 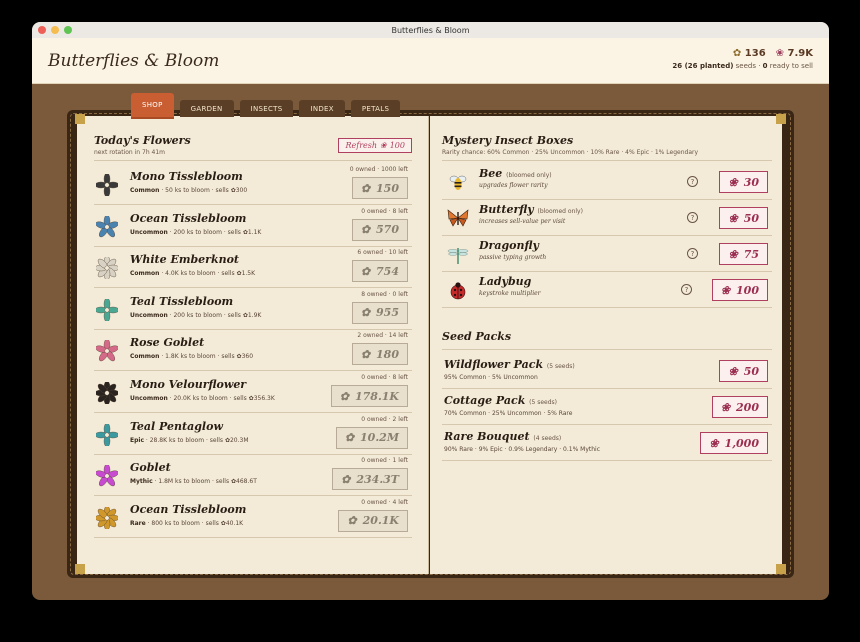 I want to click on seed-pack-name-text: Cottage Pack, so click(x=485, y=400).